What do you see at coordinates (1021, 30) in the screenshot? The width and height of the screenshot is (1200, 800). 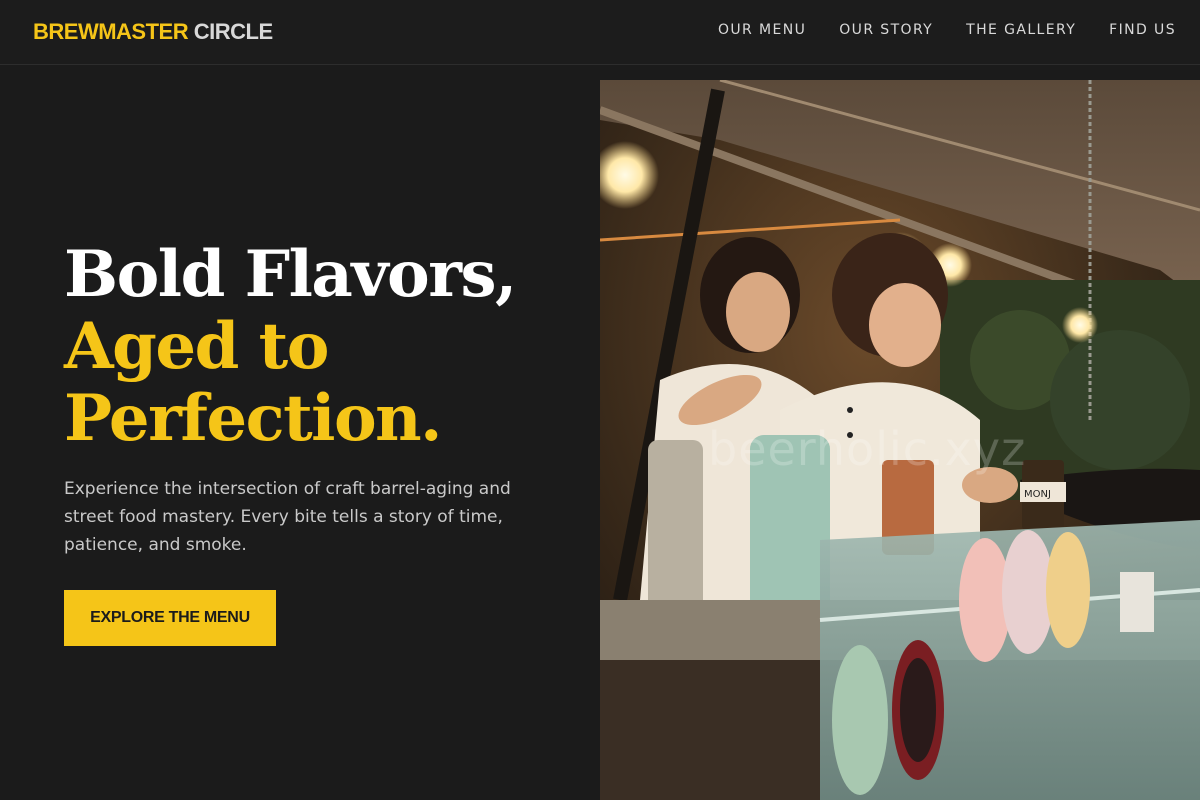 I see `nav-the-gallery: THE GALLERY` at bounding box center [1021, 30].